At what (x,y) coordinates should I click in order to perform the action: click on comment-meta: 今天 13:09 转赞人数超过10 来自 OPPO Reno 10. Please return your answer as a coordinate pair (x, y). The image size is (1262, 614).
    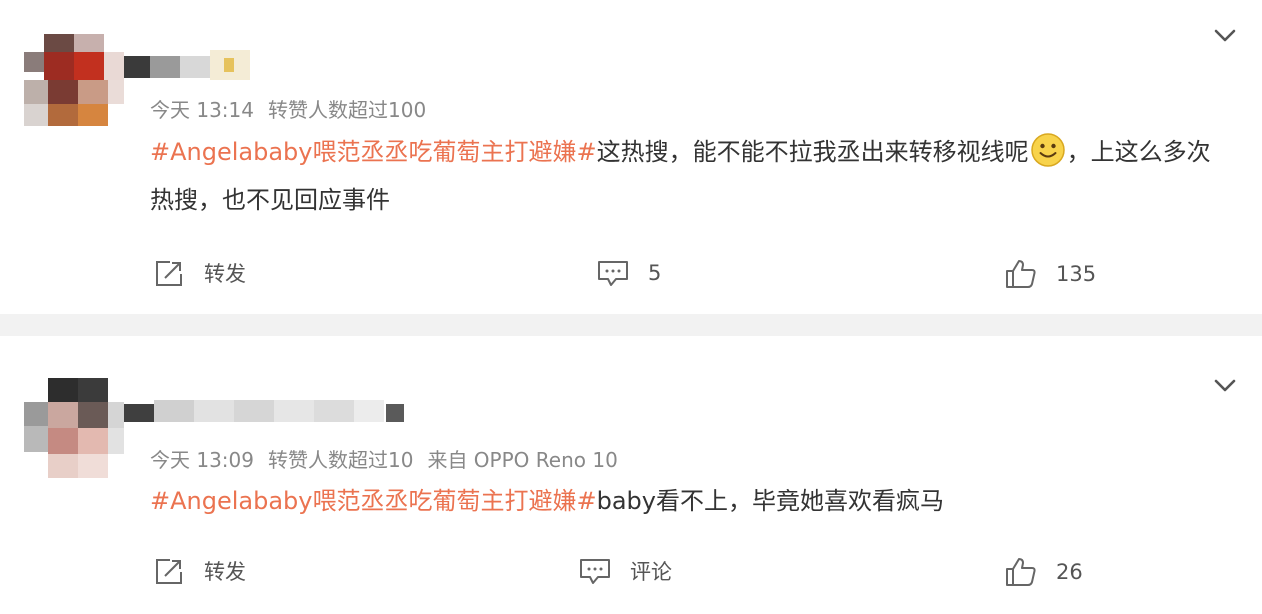
    Looking at the image, I should click on (391, 458).